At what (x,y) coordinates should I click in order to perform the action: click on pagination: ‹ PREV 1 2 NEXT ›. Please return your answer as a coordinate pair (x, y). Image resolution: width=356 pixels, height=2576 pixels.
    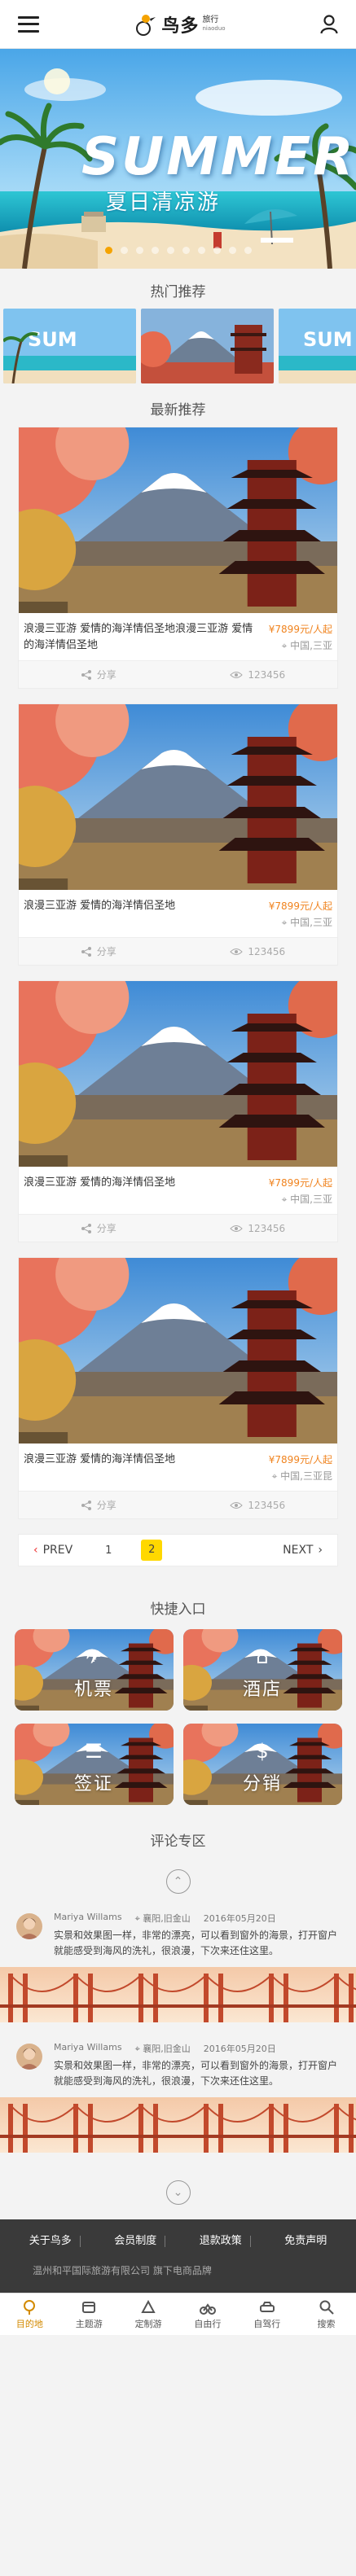
    Looking at the image, I should click on (178, 1550).